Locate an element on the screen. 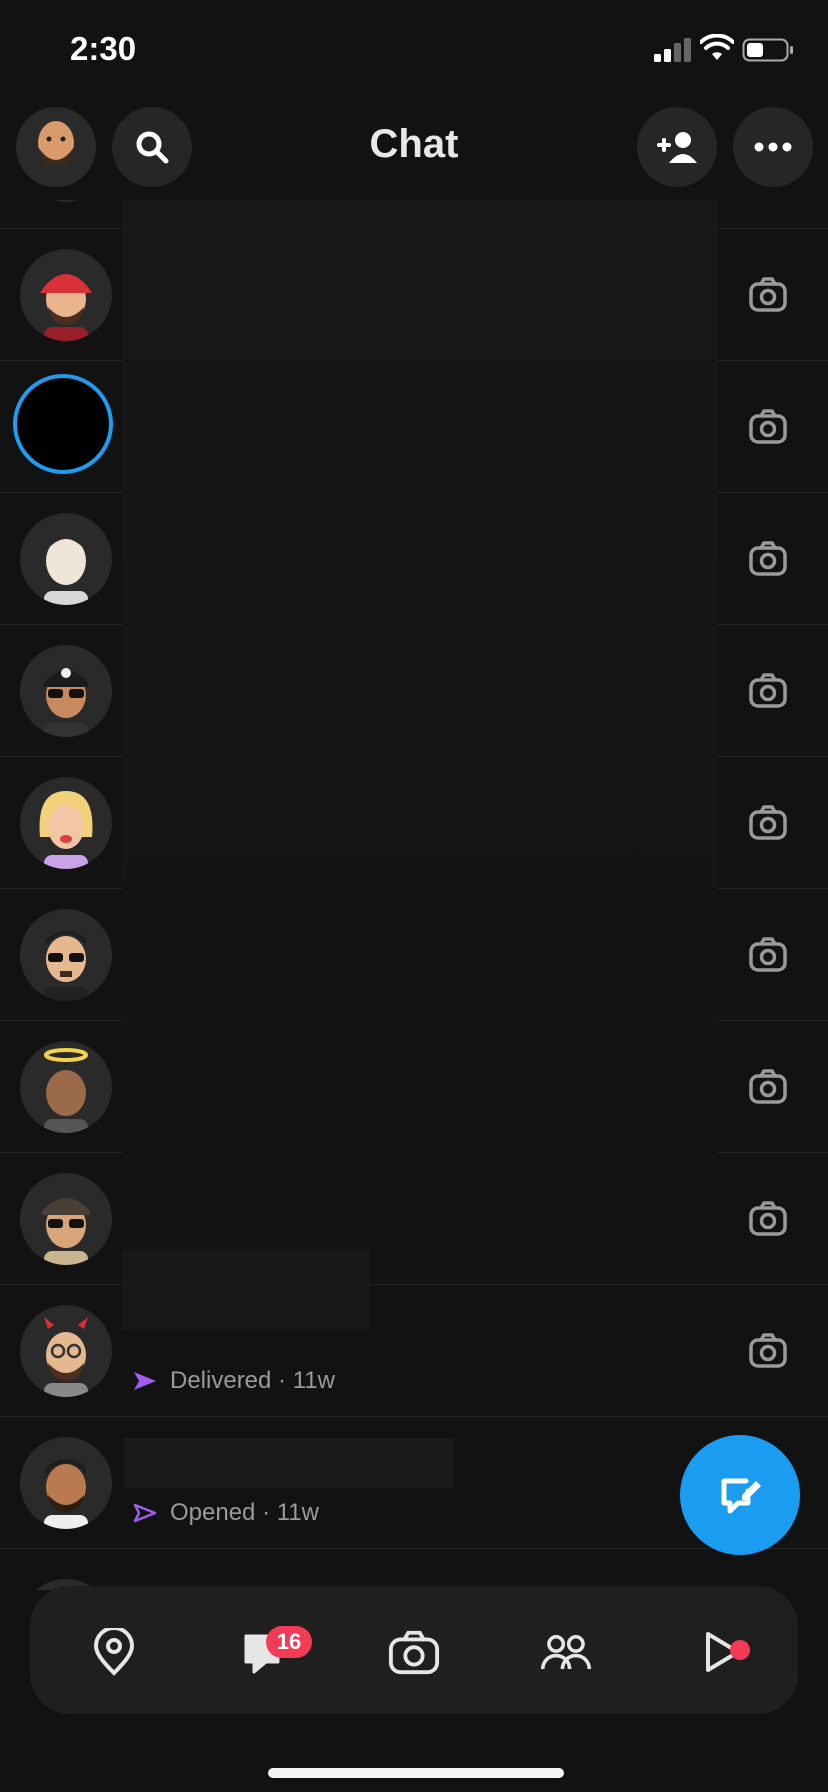 The width and height of the screenshot is (828, 1792). more-options-button is located at coordinates (773, 147).